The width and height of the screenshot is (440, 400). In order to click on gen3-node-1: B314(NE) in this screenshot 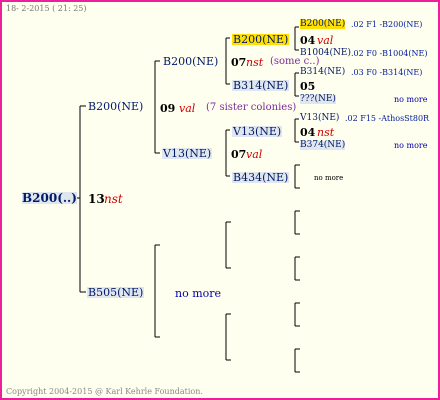, I will do `click(261, 85)`.